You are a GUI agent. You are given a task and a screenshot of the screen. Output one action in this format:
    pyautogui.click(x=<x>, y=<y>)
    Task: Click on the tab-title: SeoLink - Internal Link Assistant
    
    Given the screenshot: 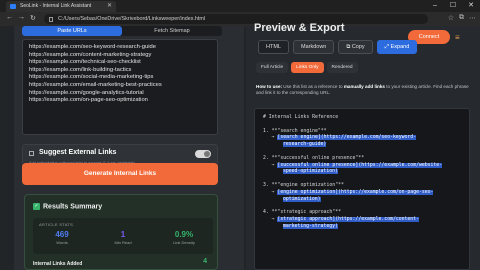 What is the action you would take?
    pyautogui.click(x=56, y=6)
    